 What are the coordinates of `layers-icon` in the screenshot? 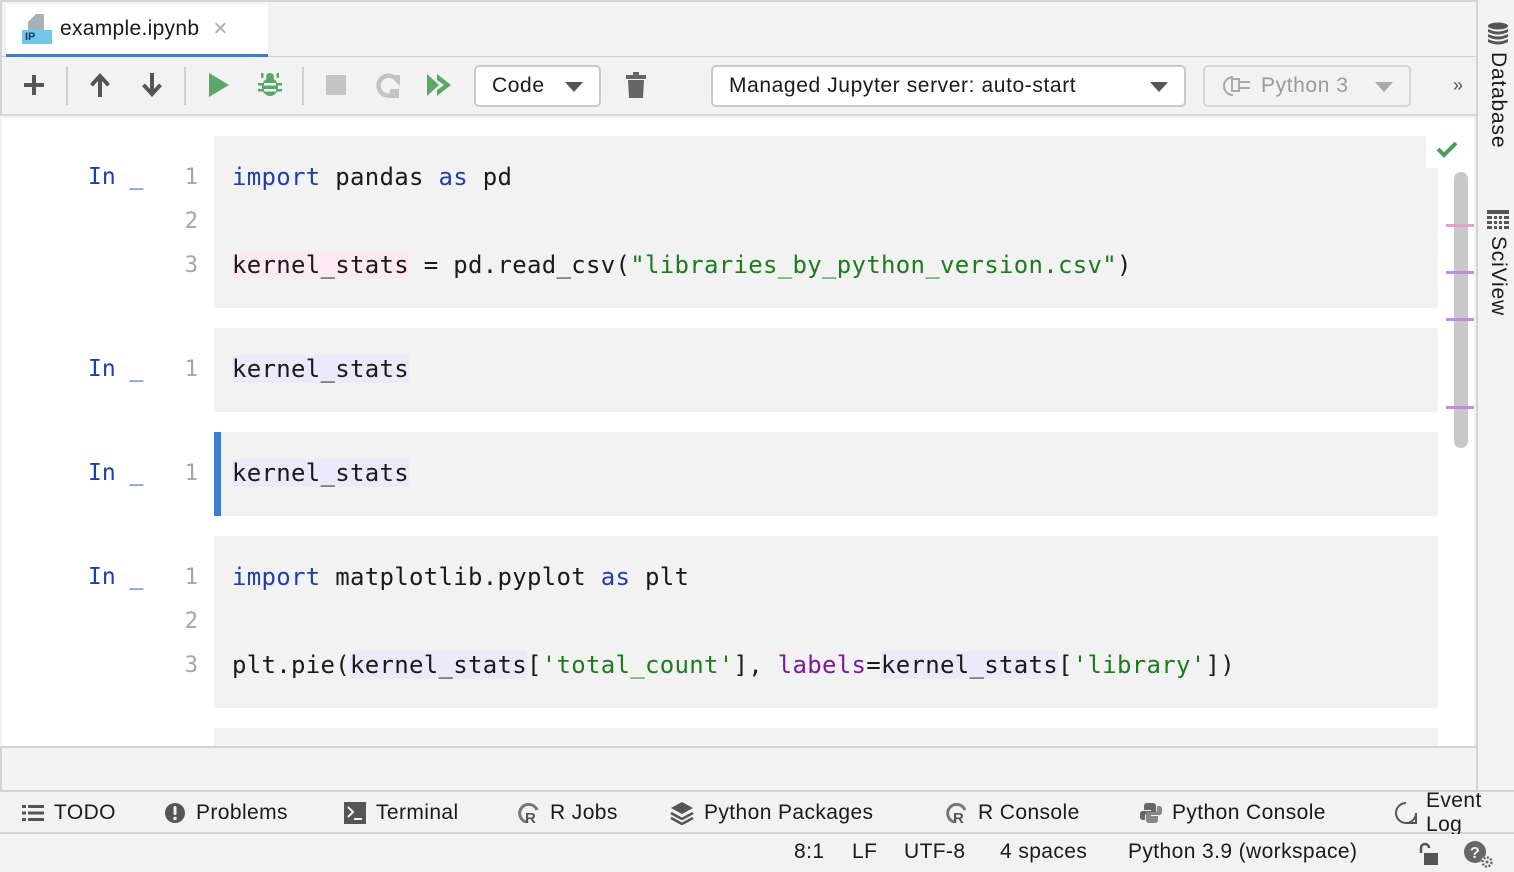 It's located at (682, 813).